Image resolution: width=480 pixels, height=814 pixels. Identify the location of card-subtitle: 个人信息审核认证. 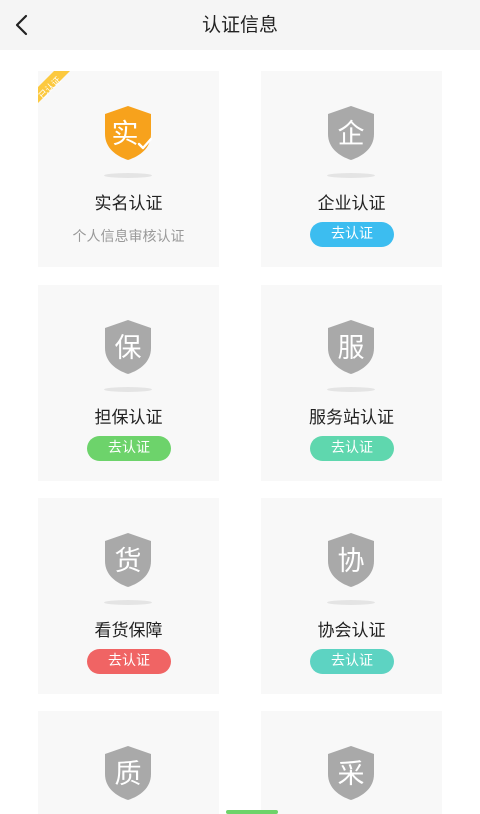
(128, 237).